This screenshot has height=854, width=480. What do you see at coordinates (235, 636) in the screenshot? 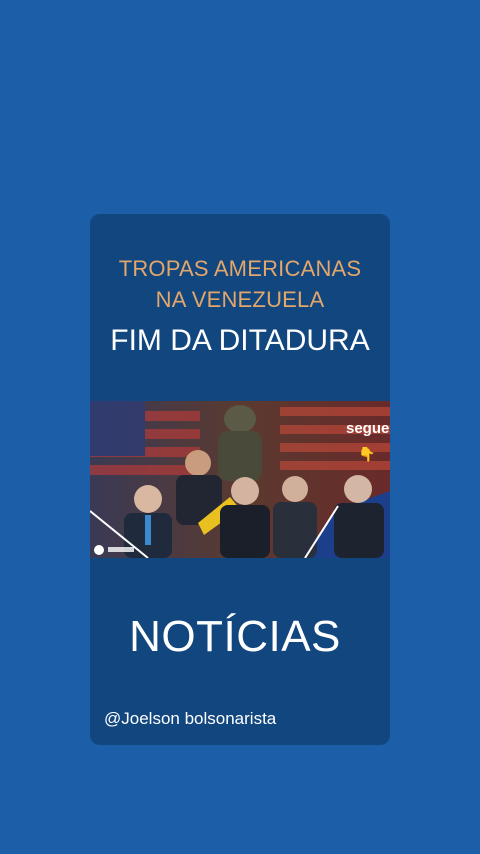
I see `section-label: NOTÍCIAS` at bounding box center [235, 636].